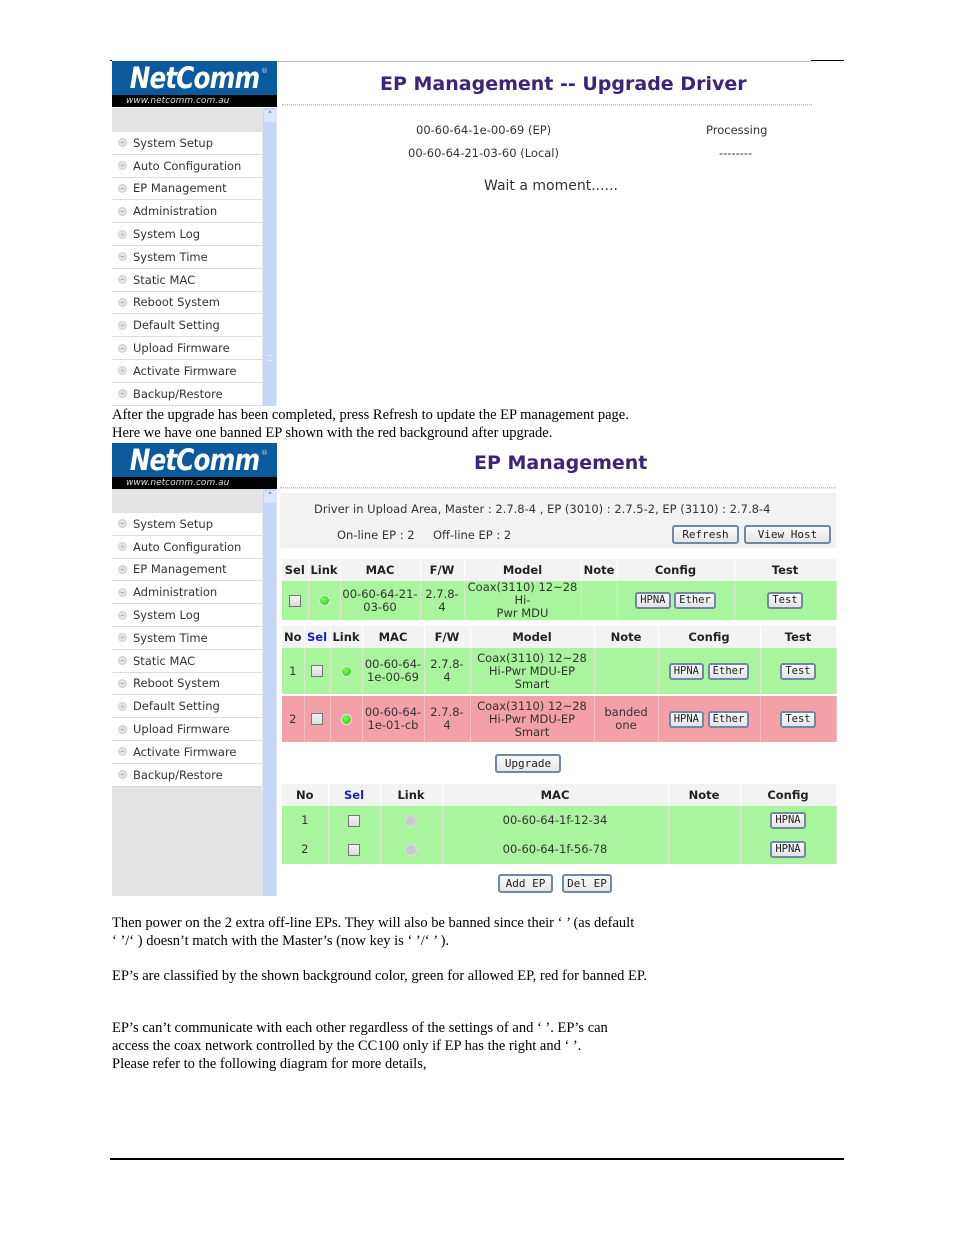  I want to click on sidebar-item-label: Activate Firmware, so click(185, 751).